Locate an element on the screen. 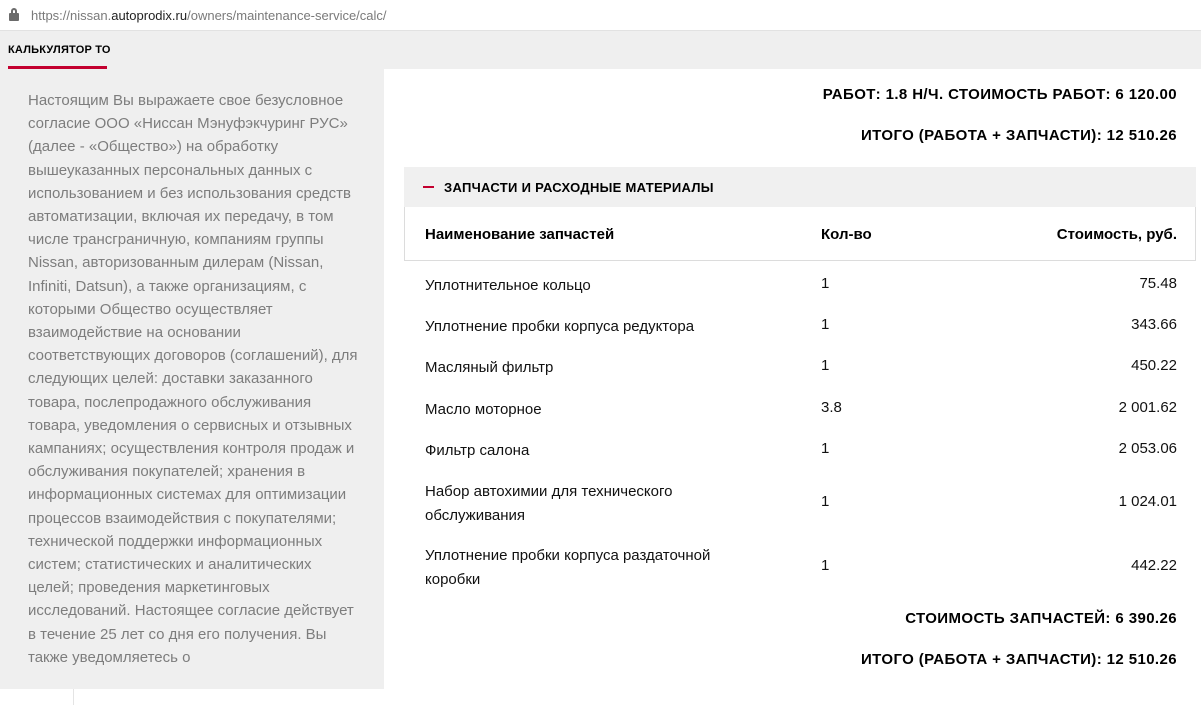 This screenshot has width=1201, height=705. parts-section-title: ЗАПЧАСТИ И РАСХОДНЫЕ МАТЕРИАЛЫ is located at coordinates (579, 187).